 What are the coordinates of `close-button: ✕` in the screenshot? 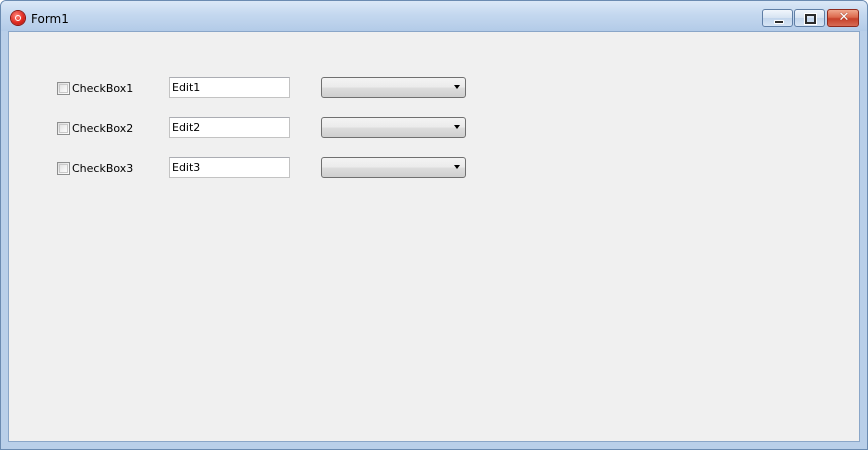 It's located at (843, 18).